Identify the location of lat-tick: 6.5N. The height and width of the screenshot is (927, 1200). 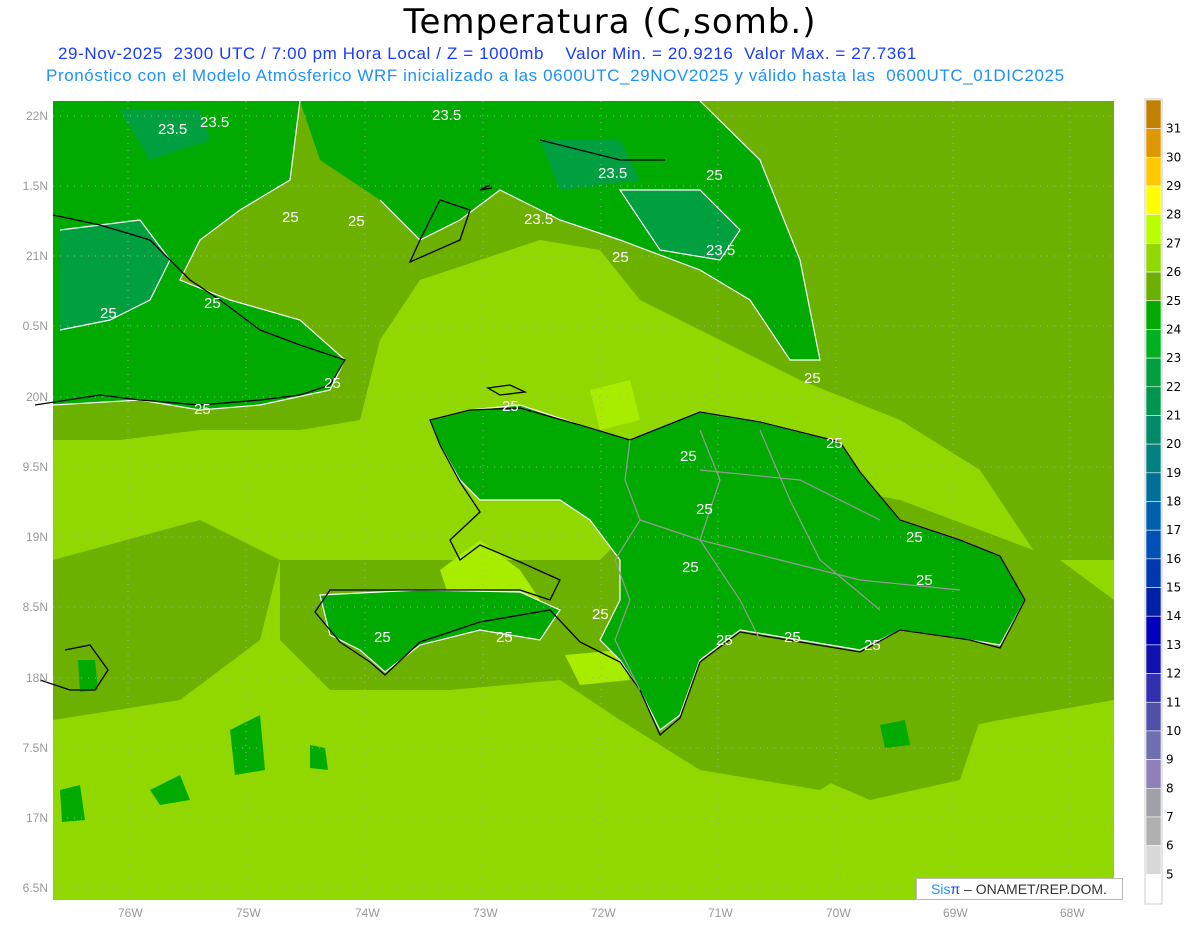
(35, 888).